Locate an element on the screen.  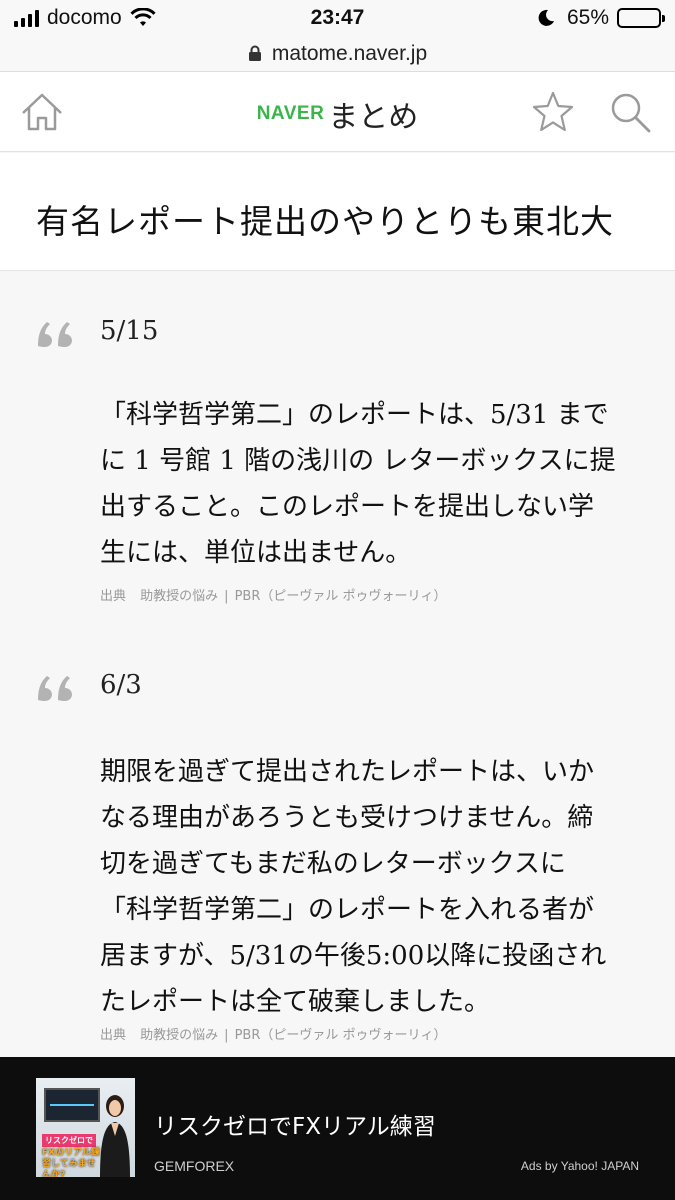
quote-line: 「科学哲学第二」のレポートを入れる者が is located at coordinates (347, 910).